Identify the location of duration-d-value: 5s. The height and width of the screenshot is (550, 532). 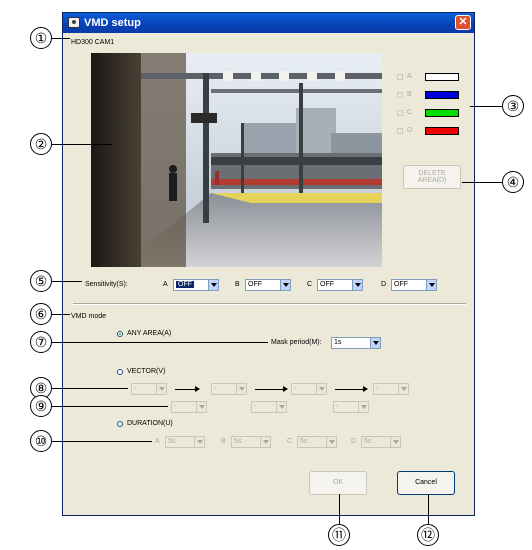
(368, 441).